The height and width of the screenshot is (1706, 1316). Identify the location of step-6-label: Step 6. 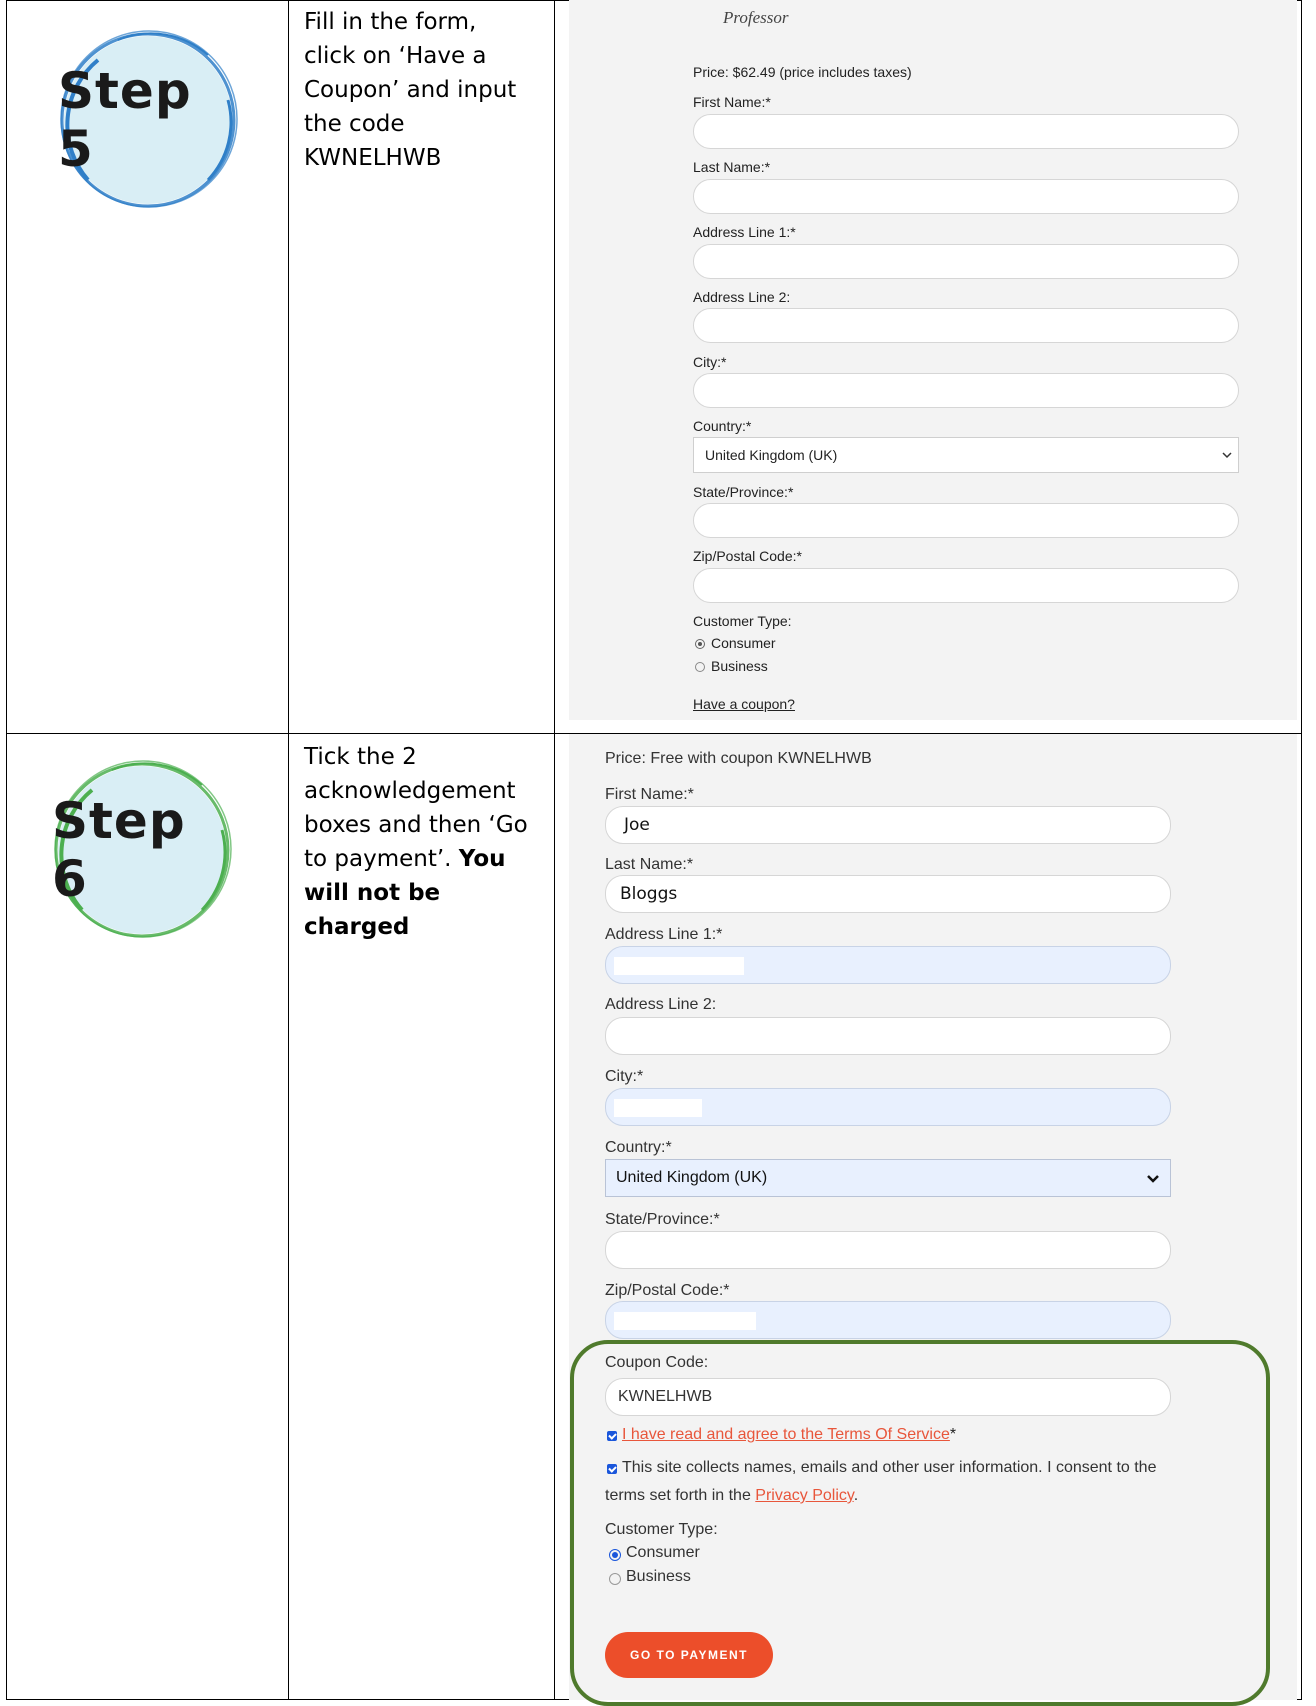
(119, 850).